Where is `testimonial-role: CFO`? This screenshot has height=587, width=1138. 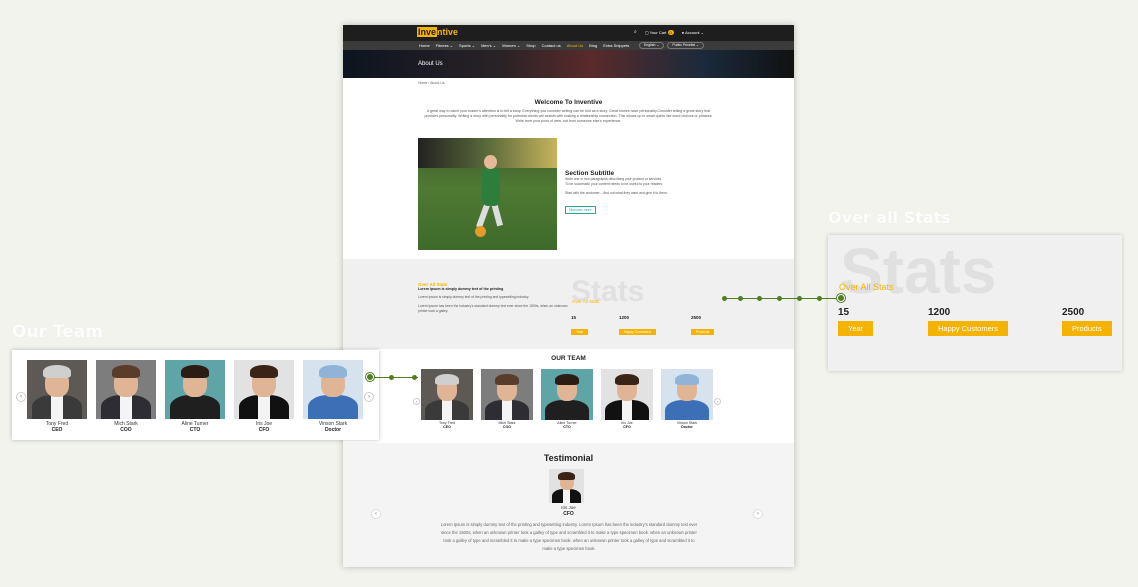 testimonial-role: CFO is located at coordinates (568, 514).